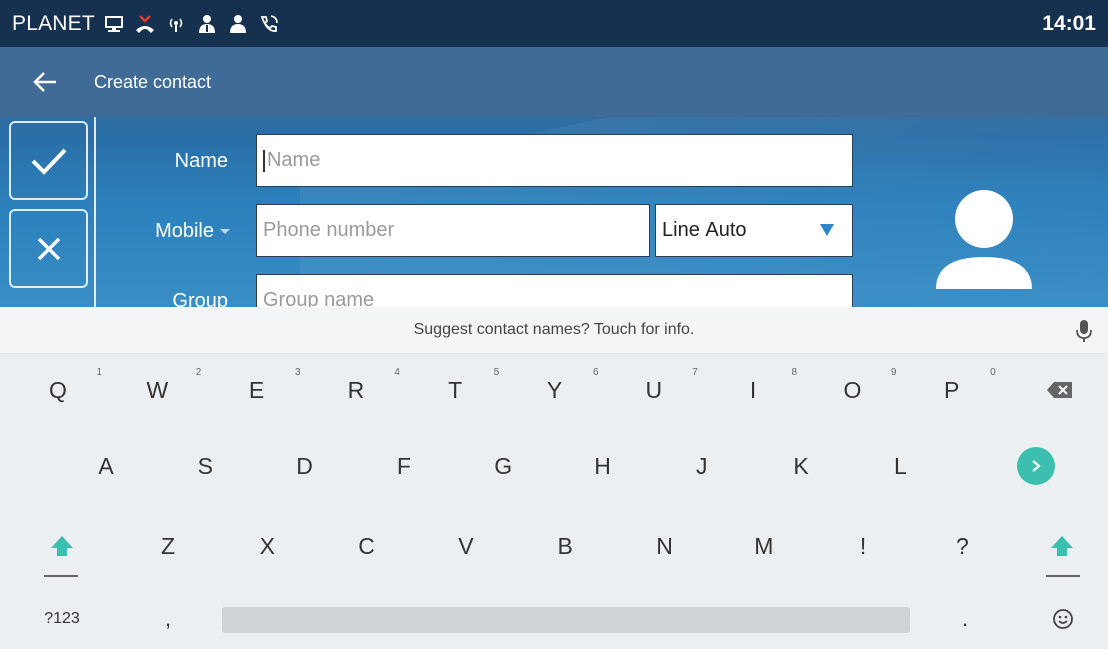  I want to click on key-v: V, so click(466, 546).